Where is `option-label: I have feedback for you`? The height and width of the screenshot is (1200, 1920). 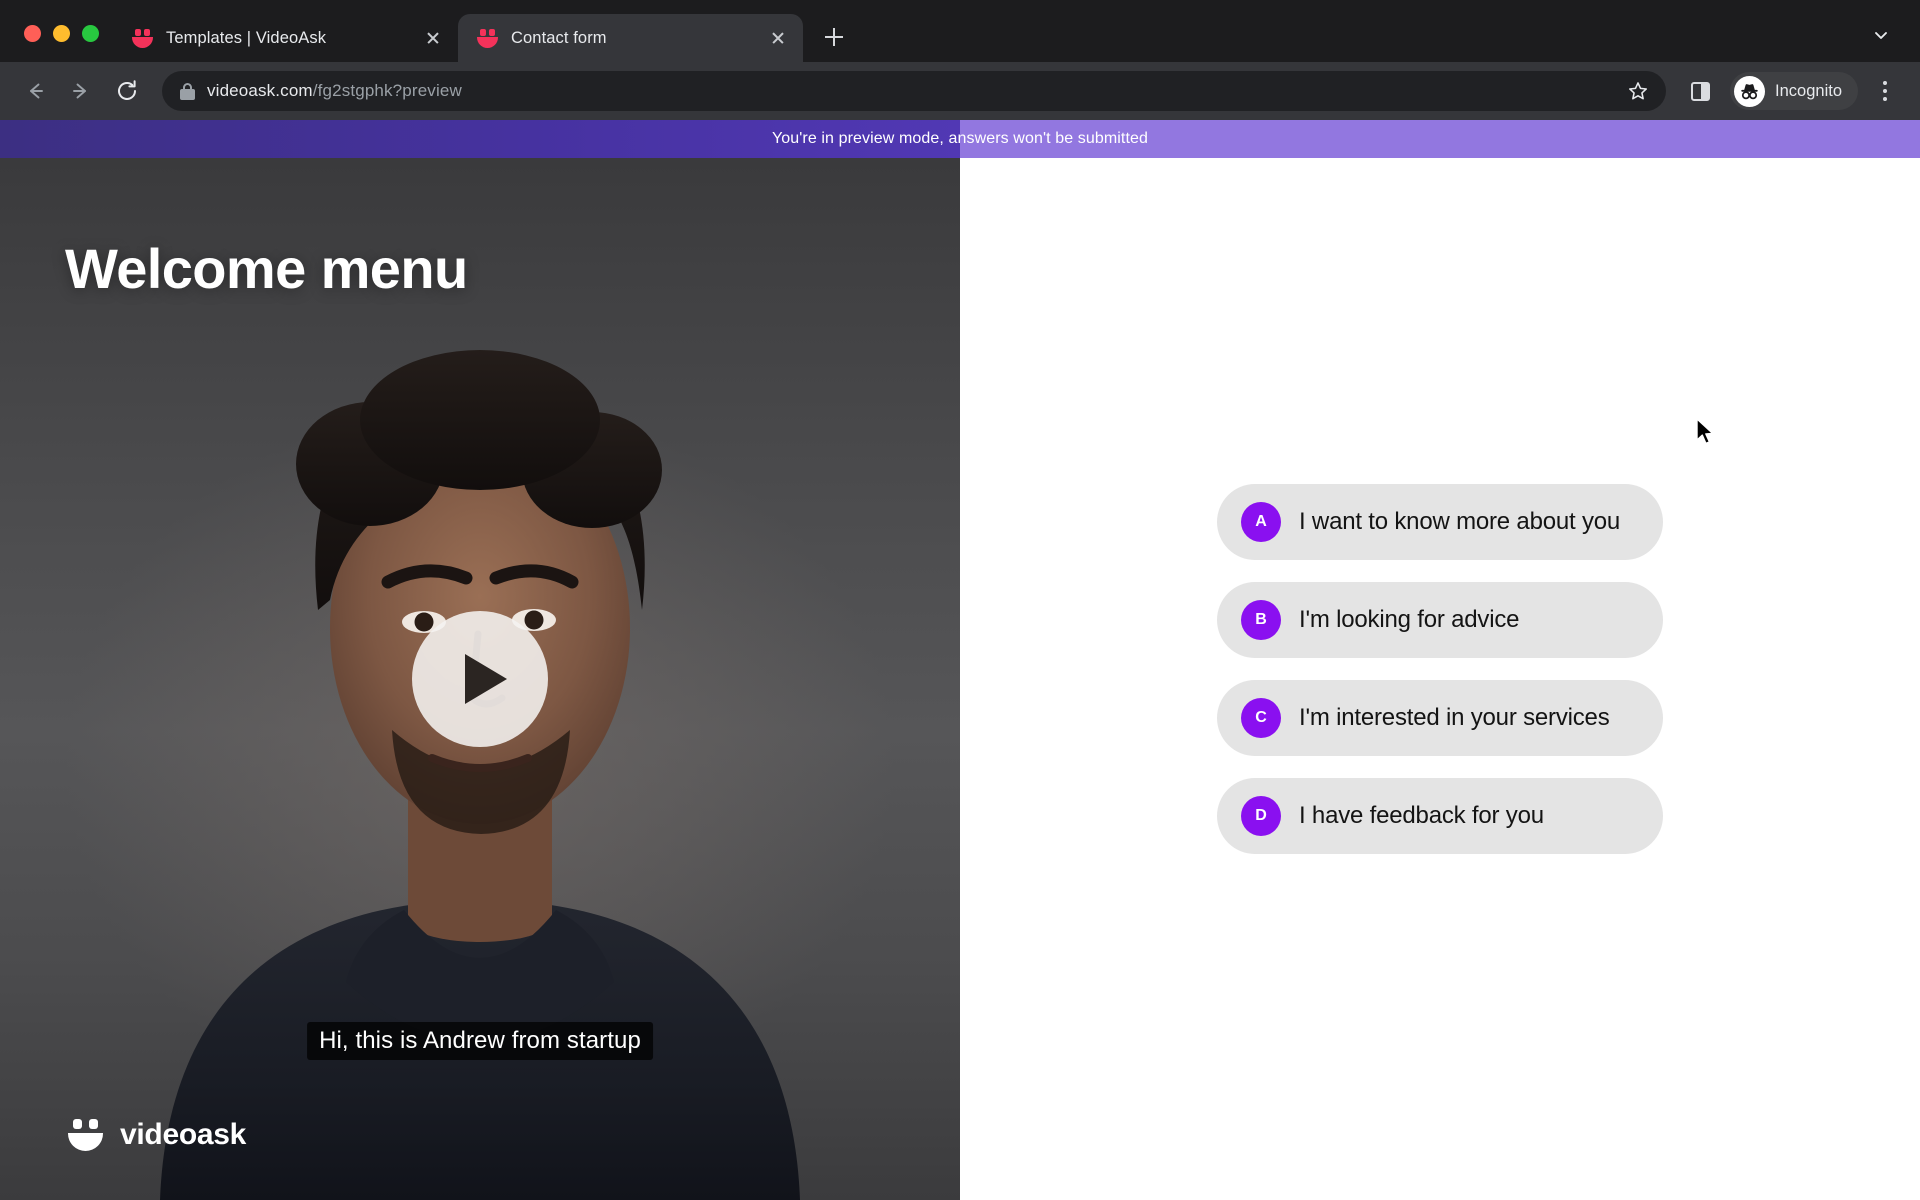
option-label: I have feedback for you is located at coordinates (1421, 815).